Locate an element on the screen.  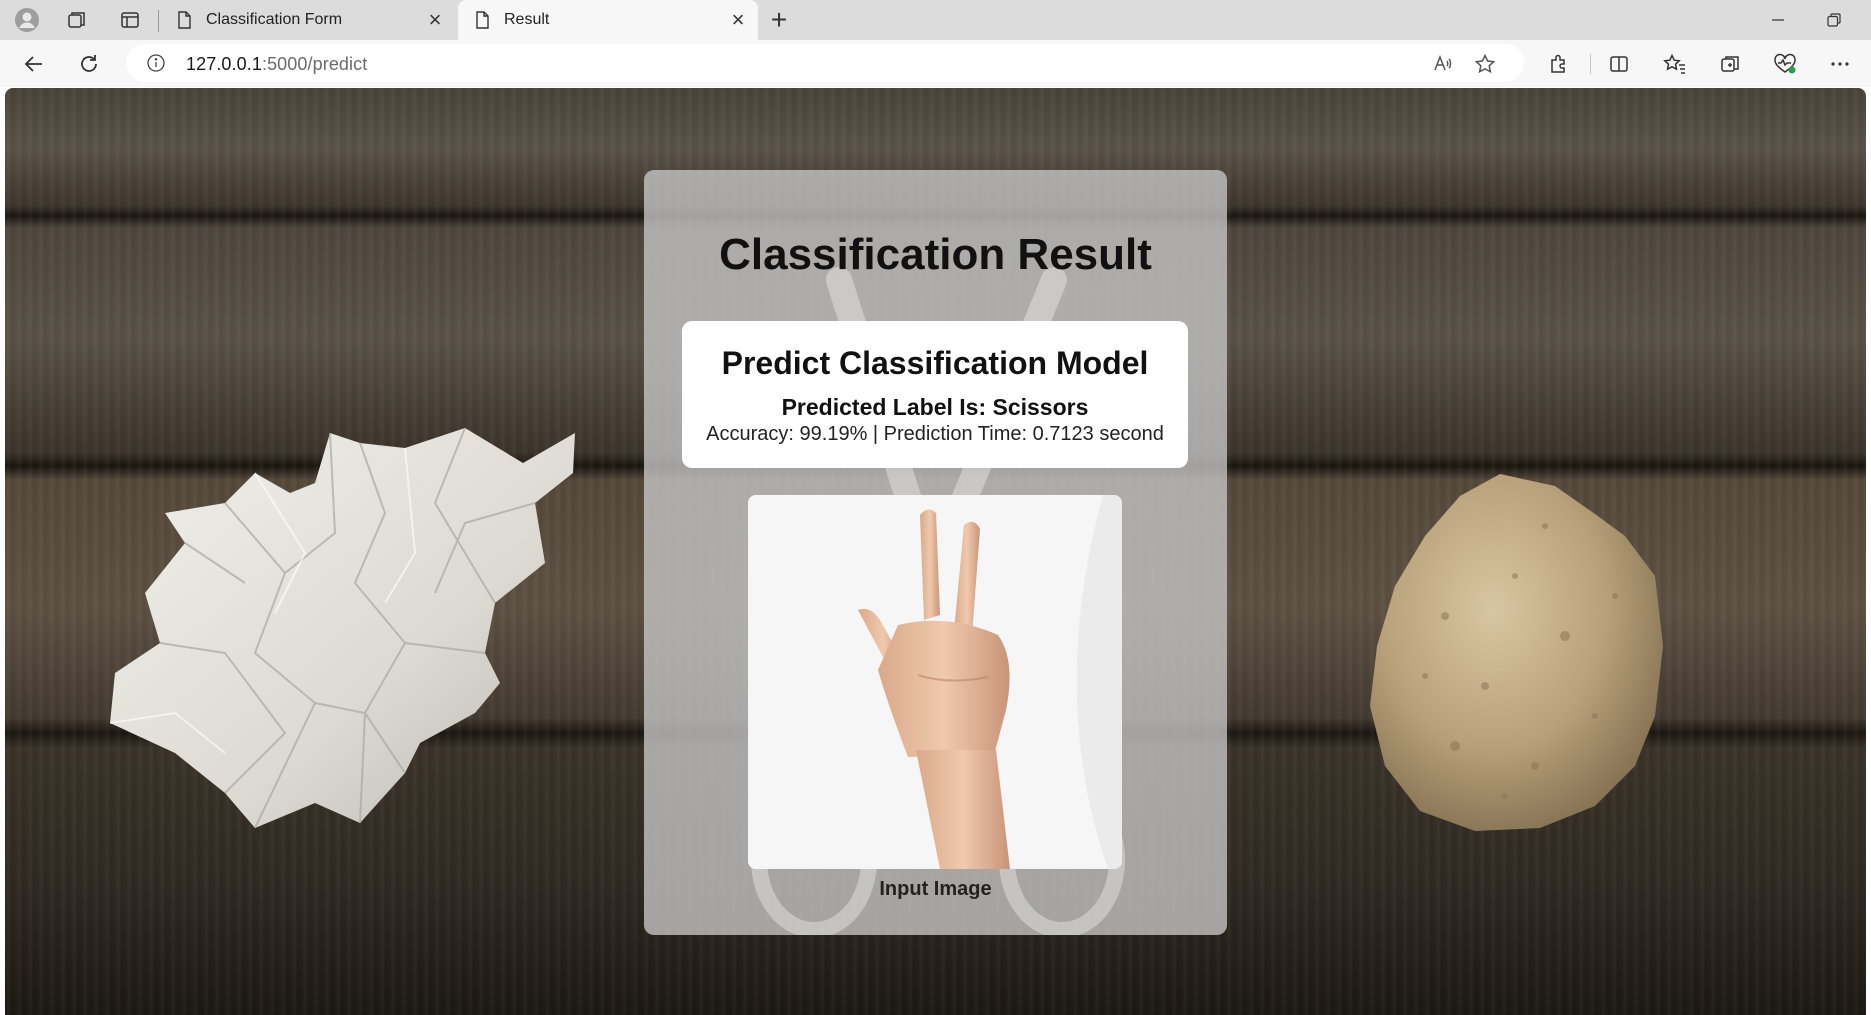
read-aloud-icon is located at coordinates (1443, 64).